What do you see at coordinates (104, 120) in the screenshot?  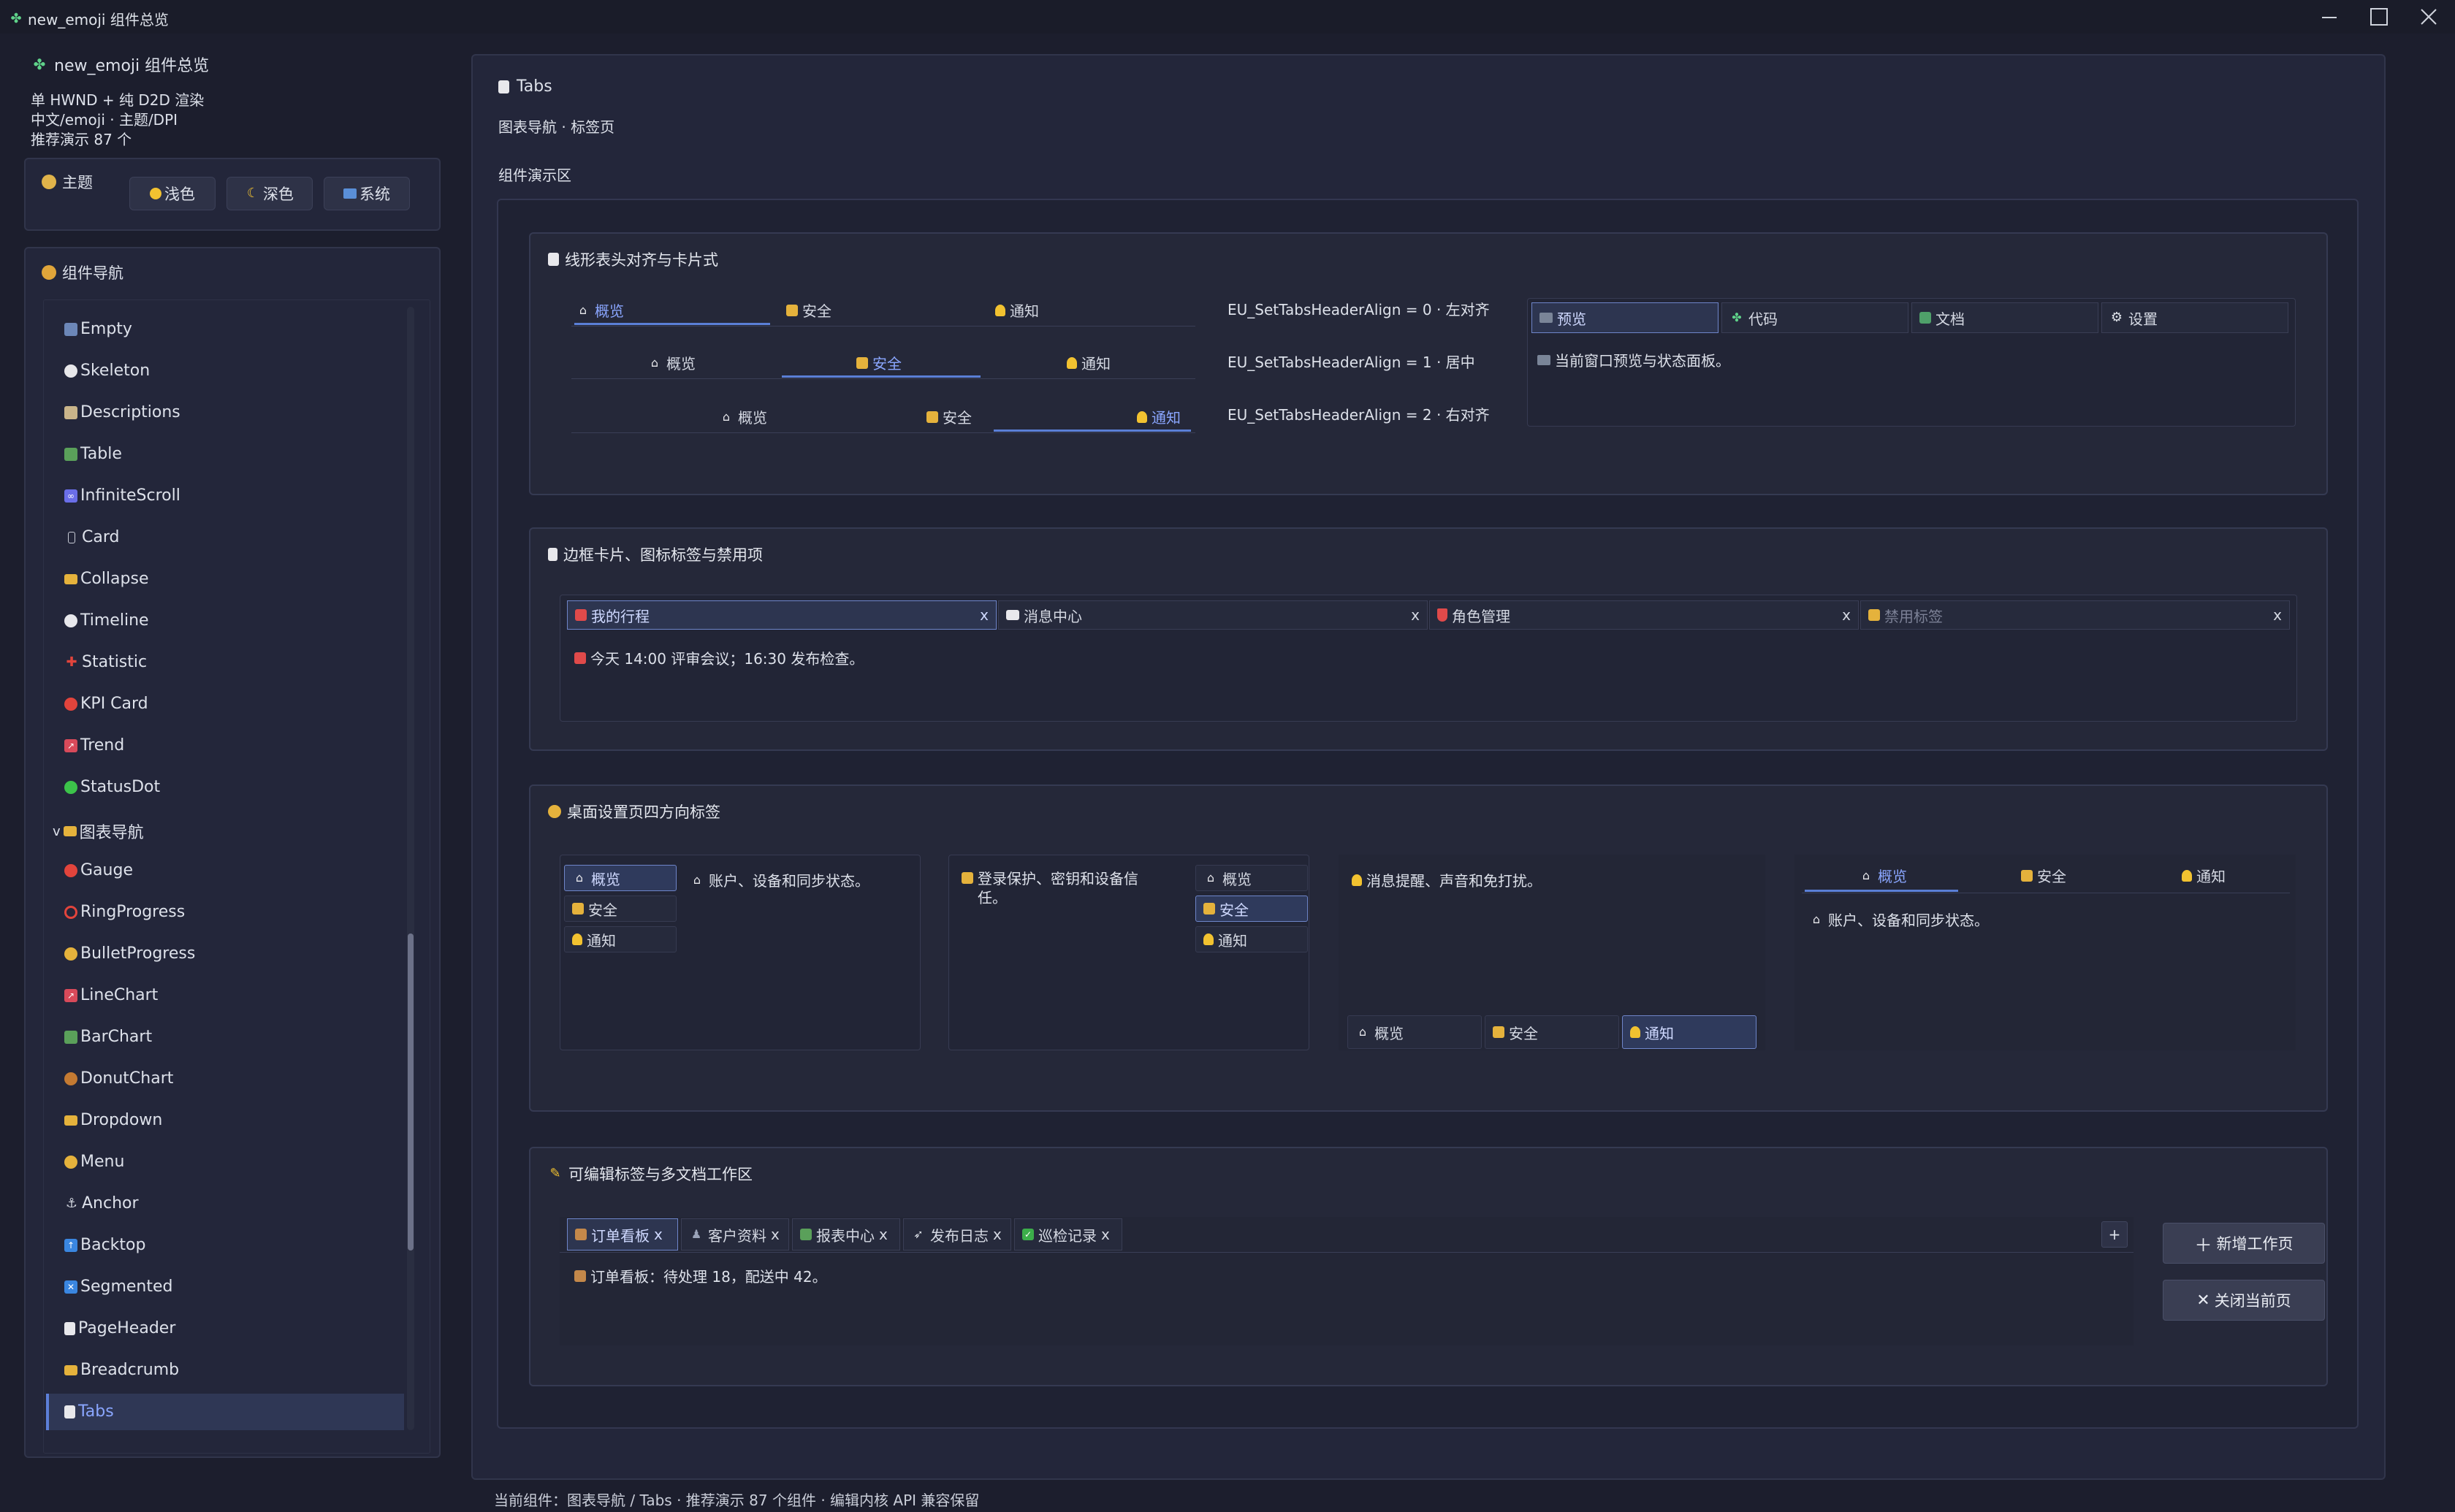 I see `desc-line: 中文/emoji · 主题/DPI` at bounding box center [104, 120].